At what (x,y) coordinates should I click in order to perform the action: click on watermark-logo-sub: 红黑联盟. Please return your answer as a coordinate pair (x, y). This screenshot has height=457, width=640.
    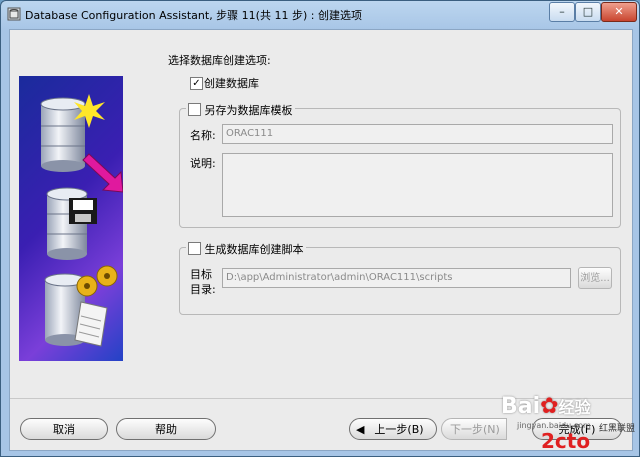
    Looking at the image, I should click on (617, 429).